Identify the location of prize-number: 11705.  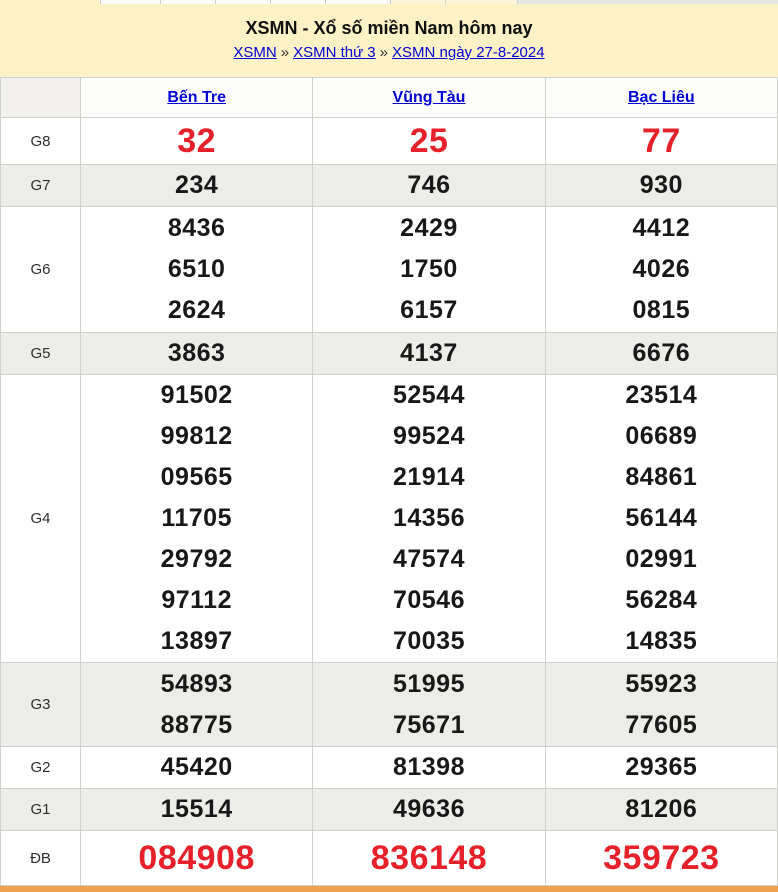
(196, 518).